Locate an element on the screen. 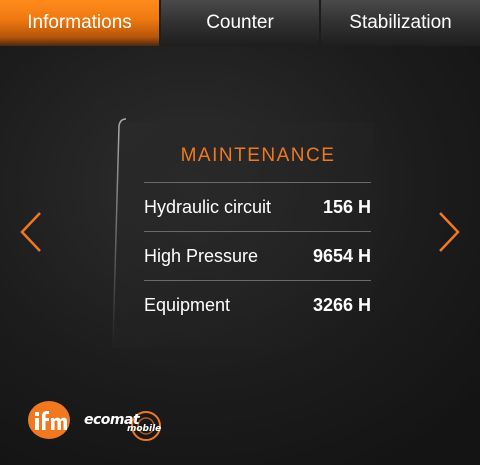  panel-title: MAINTENANCE is located at coordinates (258, 155).